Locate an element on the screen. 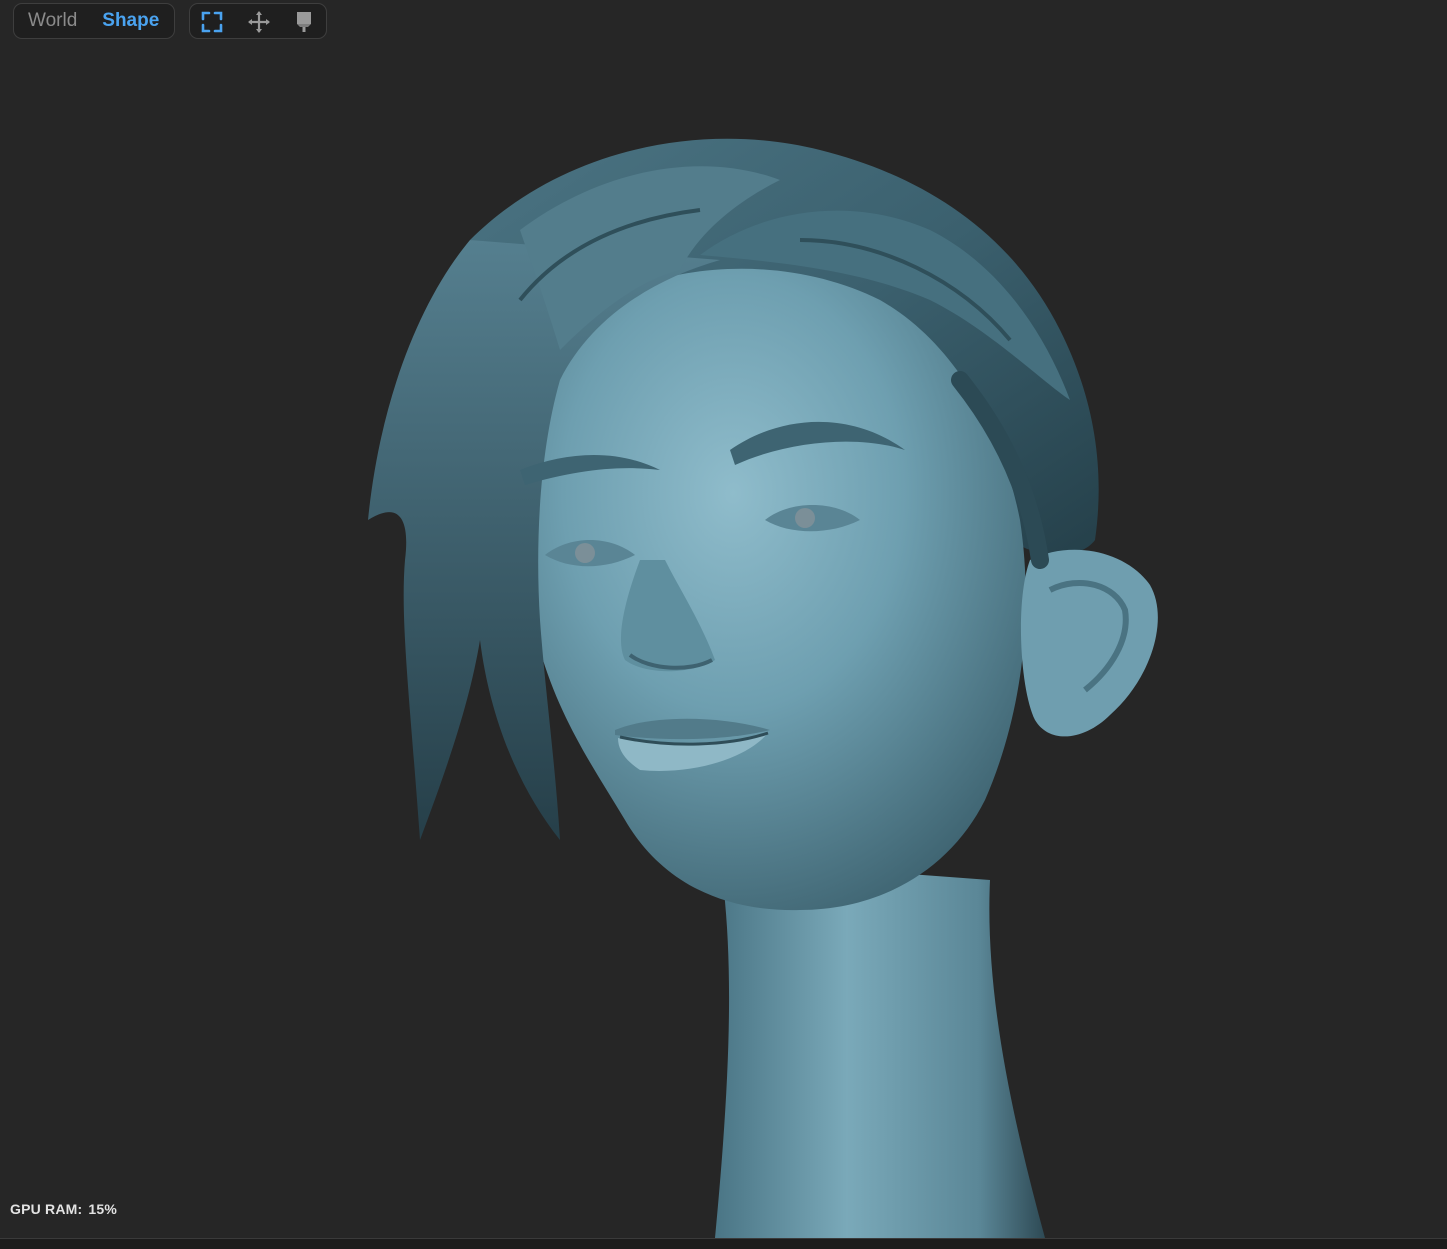 This screenshot has height=1249, width=1447. gpu-ram-label: GPU RAM: is located at coordinates (46, 1209).